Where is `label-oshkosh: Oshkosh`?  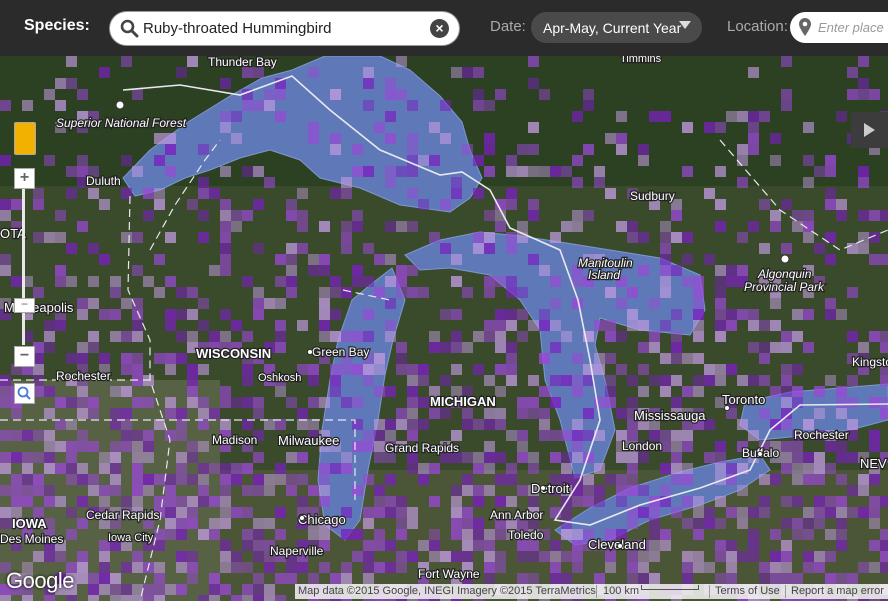 label-oshkosh: Oshkosh is located at coordinates (279, 378).